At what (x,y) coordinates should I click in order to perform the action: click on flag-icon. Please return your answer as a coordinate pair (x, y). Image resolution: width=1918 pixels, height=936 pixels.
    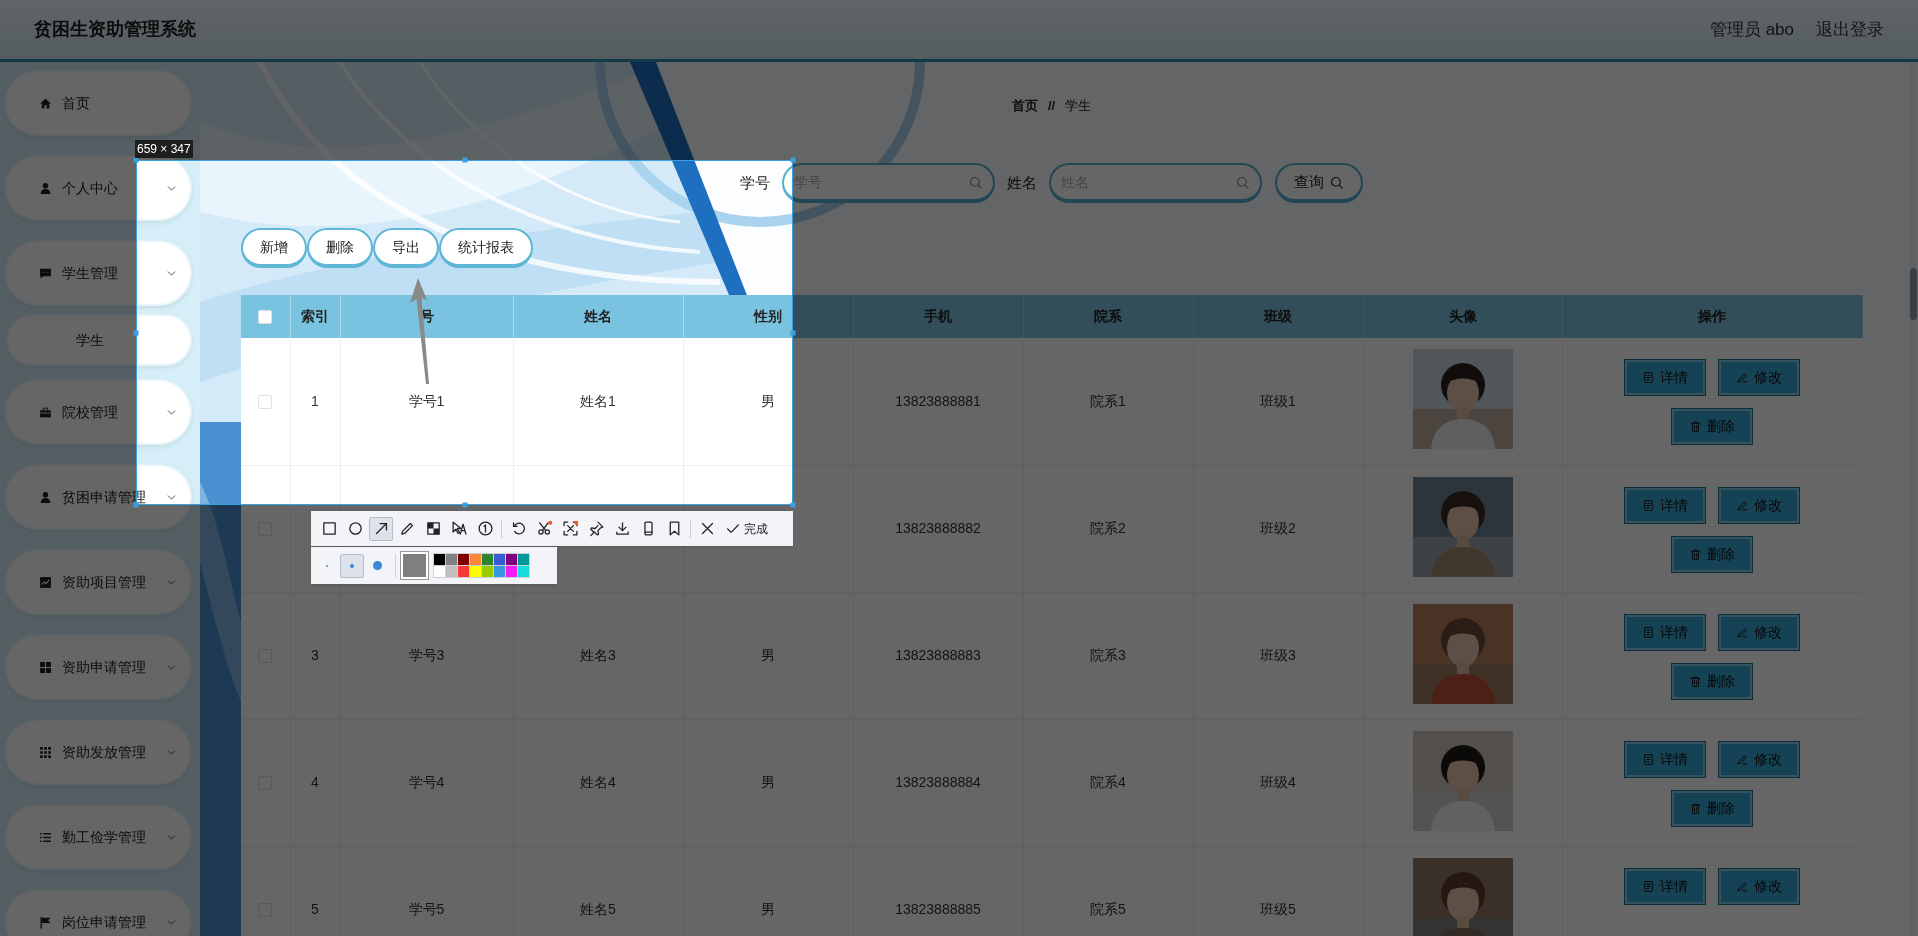
    Looking at the image, I should click on (45, 922).